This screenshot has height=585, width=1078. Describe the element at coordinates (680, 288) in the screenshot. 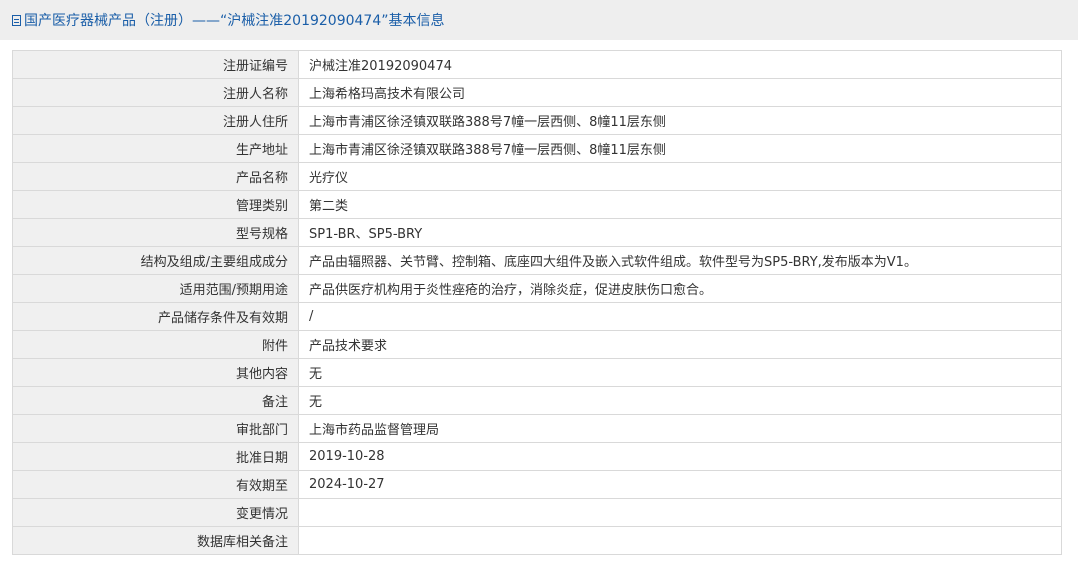

I see `scope-of-use-value: 产品供医疗机构用于炎性痤疮的治疗，消除炎症，促进皮肤伤口愈合。` at that location.